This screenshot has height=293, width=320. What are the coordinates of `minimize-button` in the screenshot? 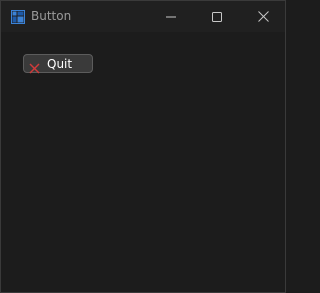 It's located at (171, 16).